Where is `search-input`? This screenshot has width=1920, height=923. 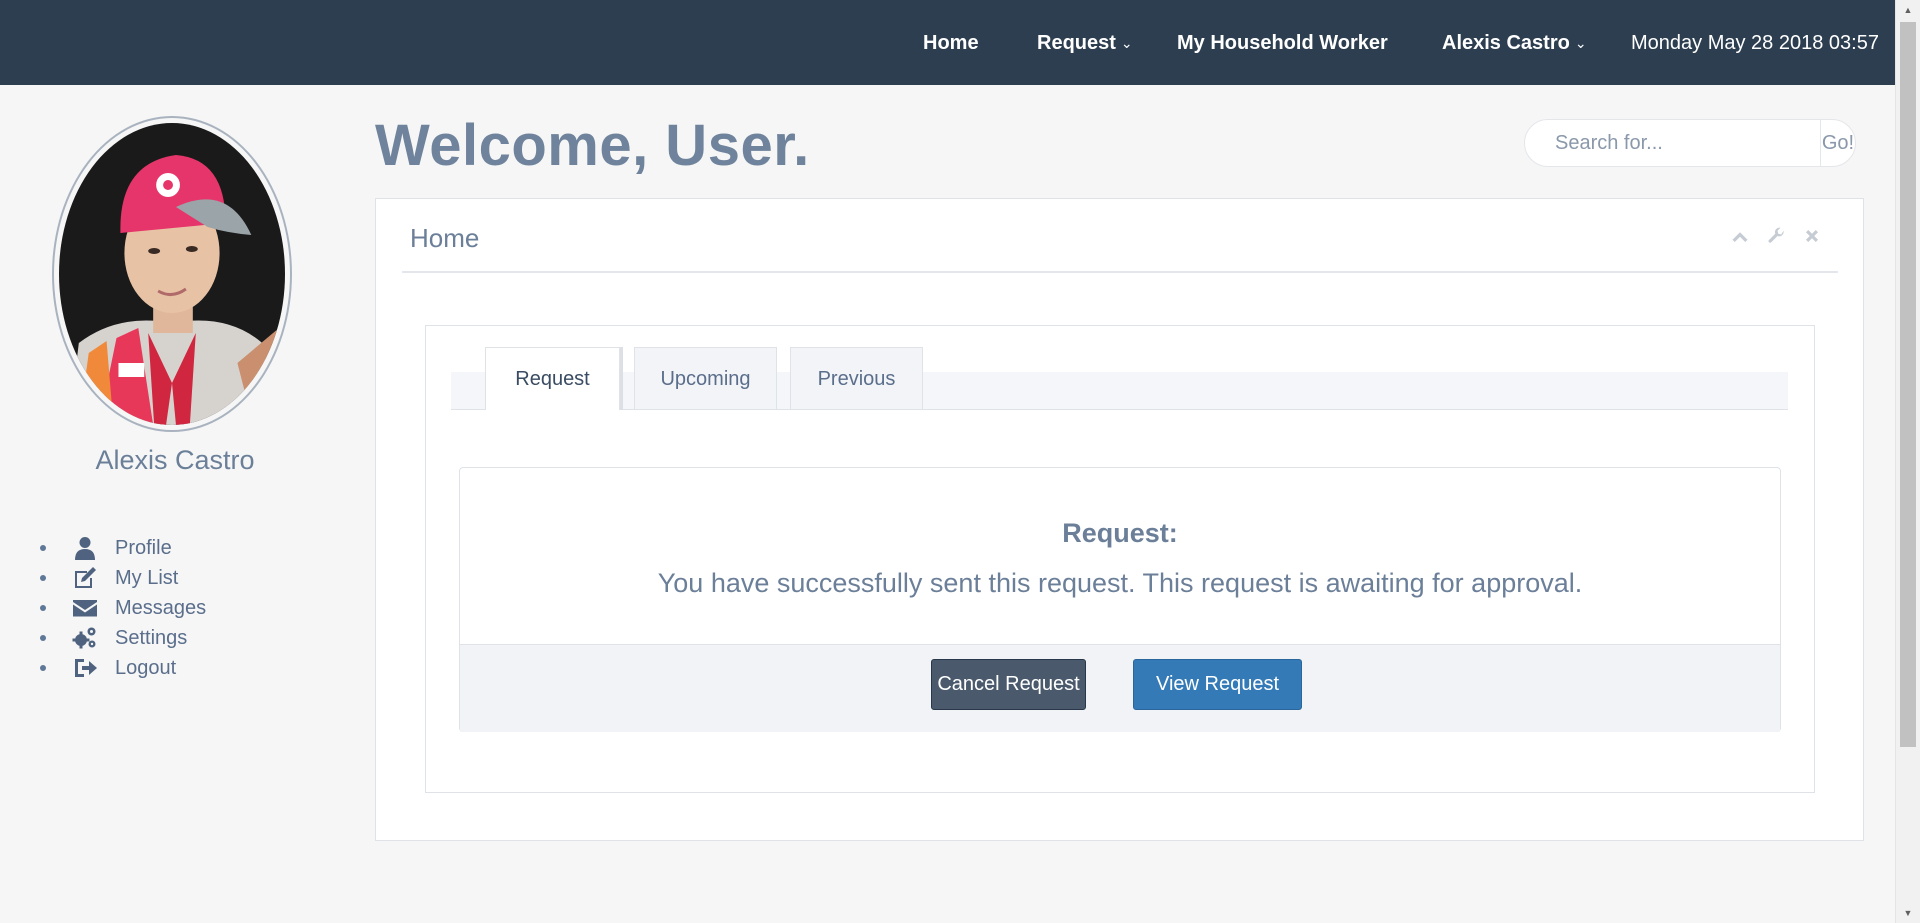
search-input is located at coordinates (1672, 143).